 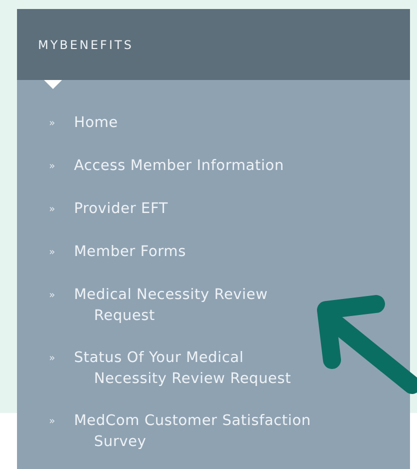 I want to click on menu-link: Access Member Information, so click(x=179, y=166).